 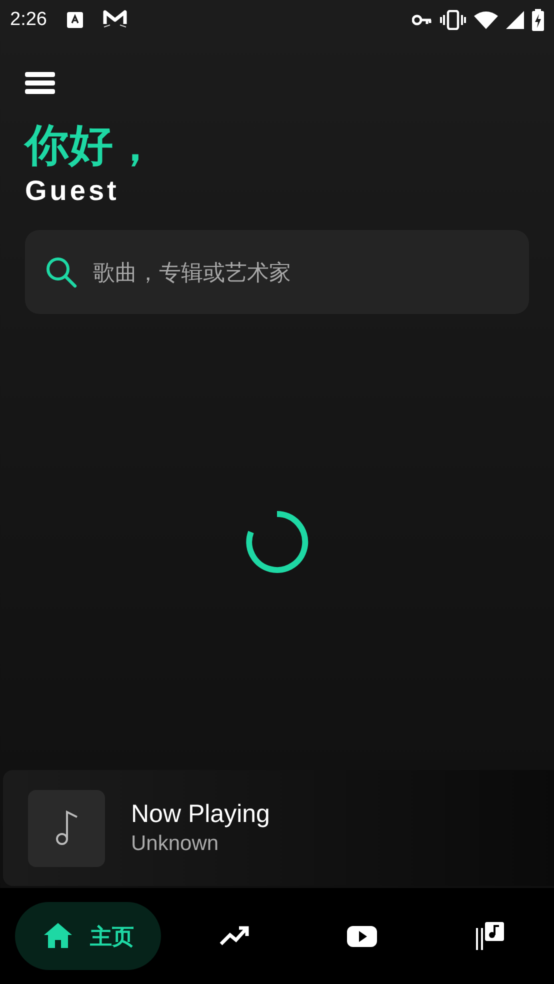 What do you see at coordinates (40, 83) in the screenshot?
I see `menu-icon` at bounding box center [40, 83].